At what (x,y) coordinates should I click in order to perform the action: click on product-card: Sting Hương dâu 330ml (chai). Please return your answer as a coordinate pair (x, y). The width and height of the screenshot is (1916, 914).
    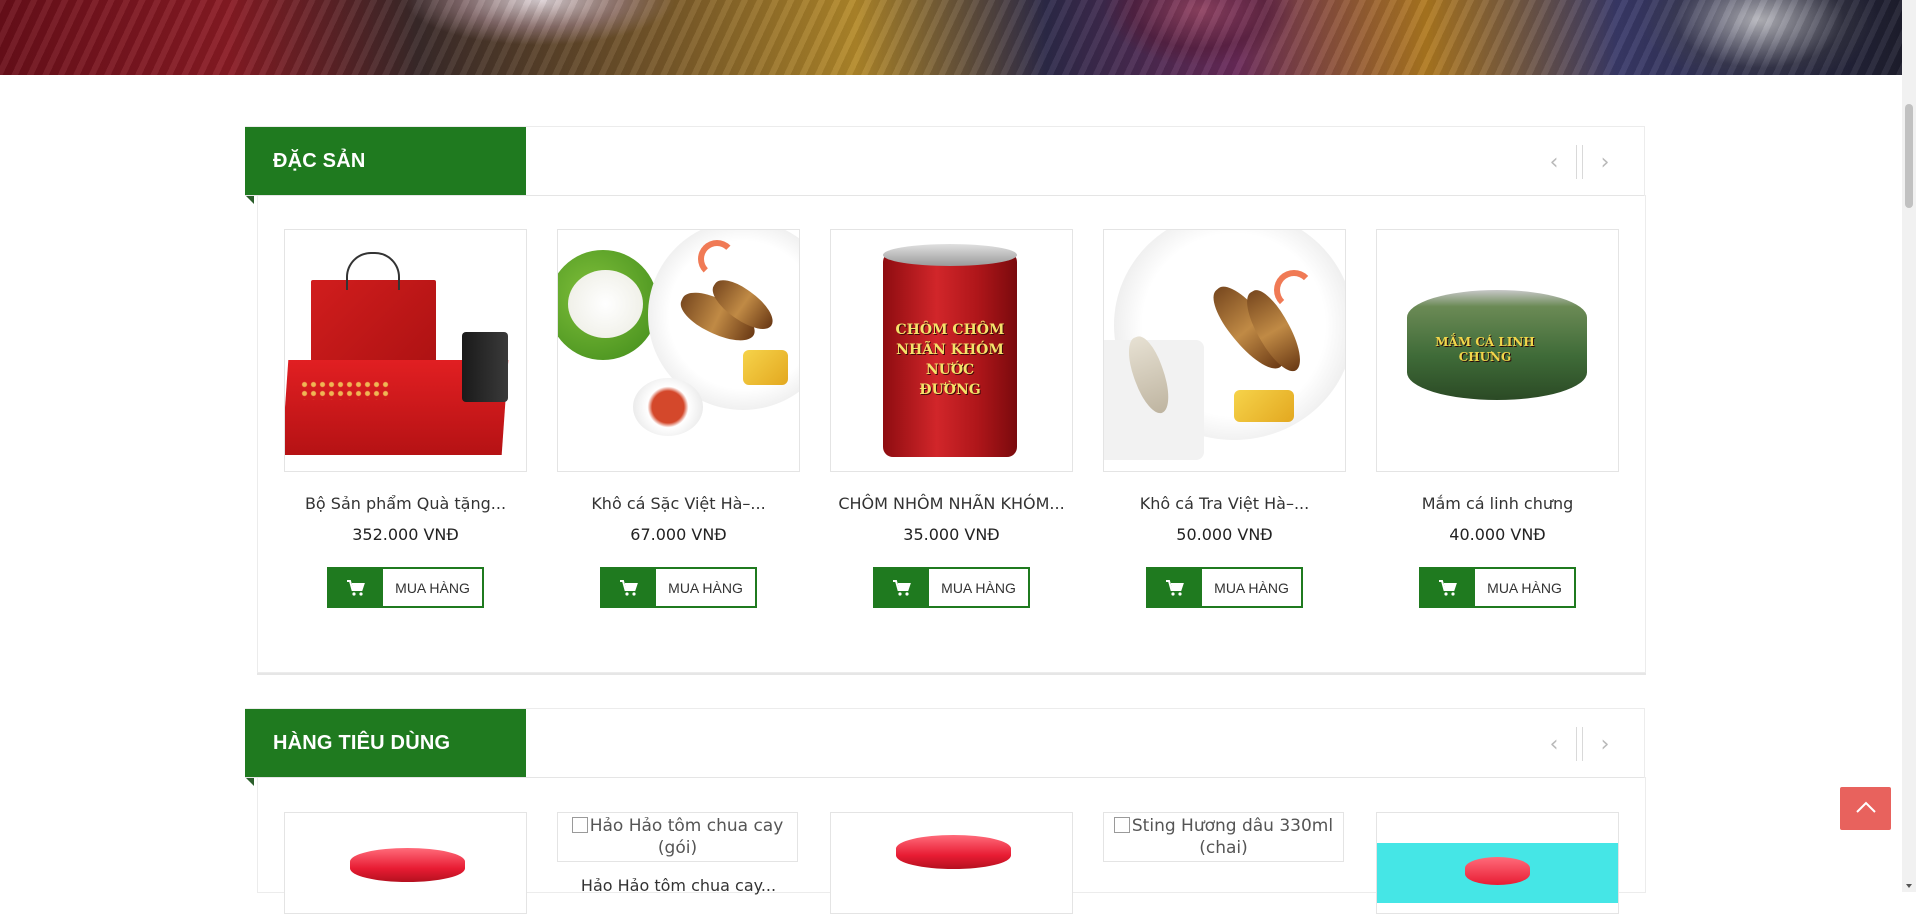
    Looking at the image, I should click on (1224, 837).